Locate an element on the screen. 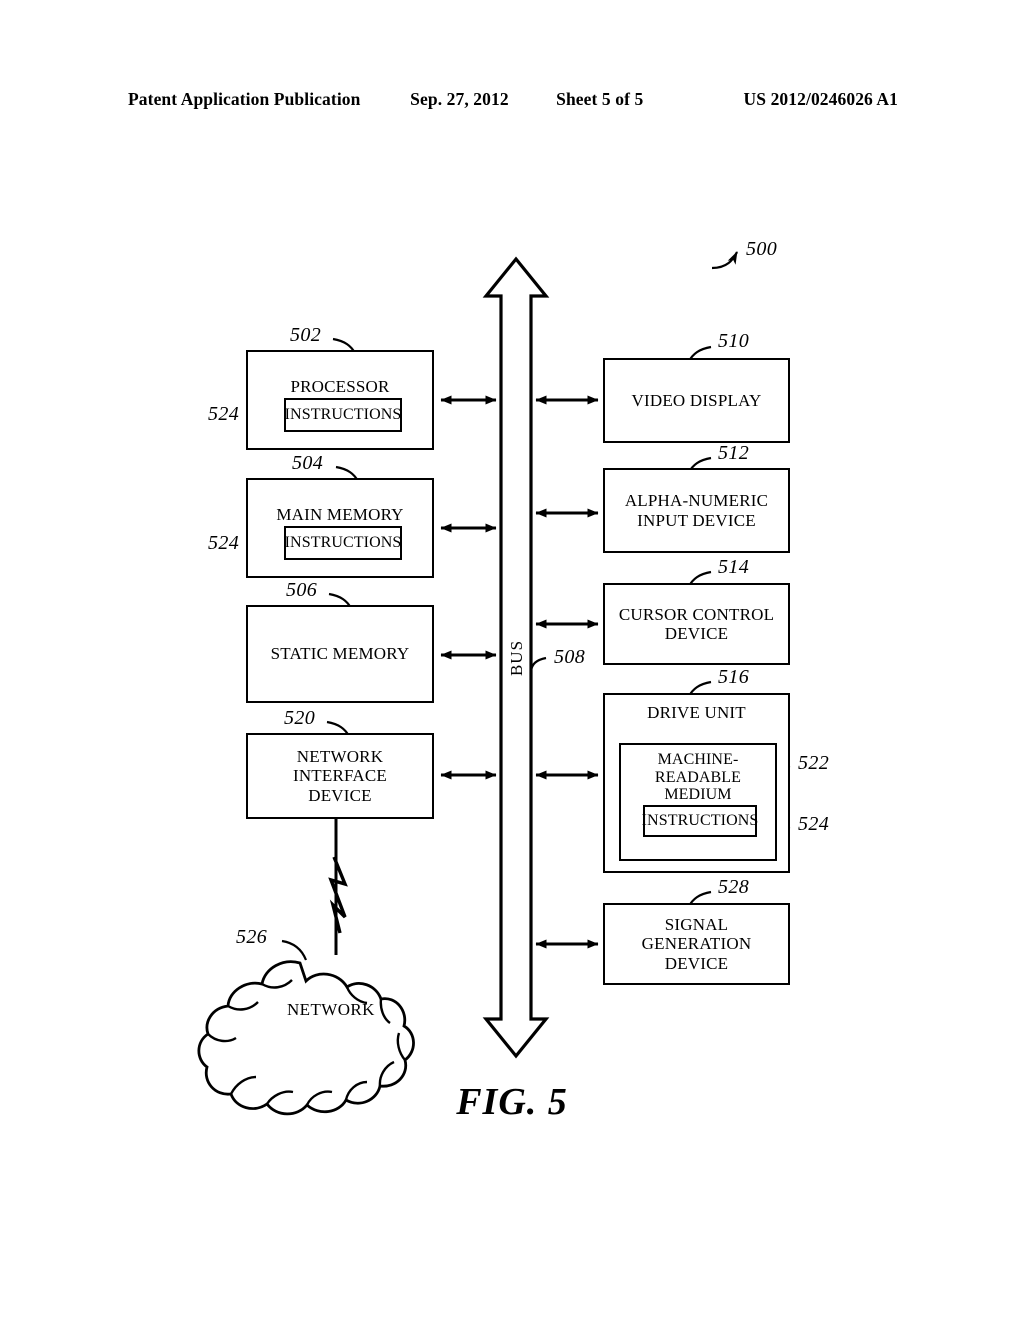  block-cursor-control-device: CURSOR CONTROL DEVICE is located at coordinates (696, 624).